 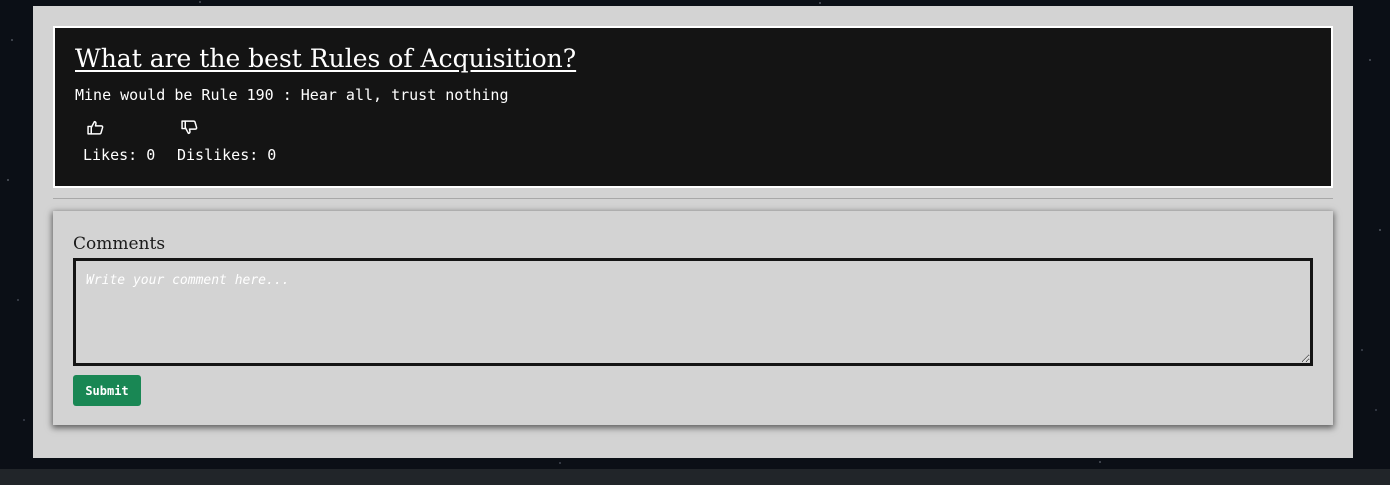 What do you see at coordinates (325, 58) in the screenshot?
I see `post-title-link: What are the best Rules of Acquisition?` at bounding box center [325, 58].